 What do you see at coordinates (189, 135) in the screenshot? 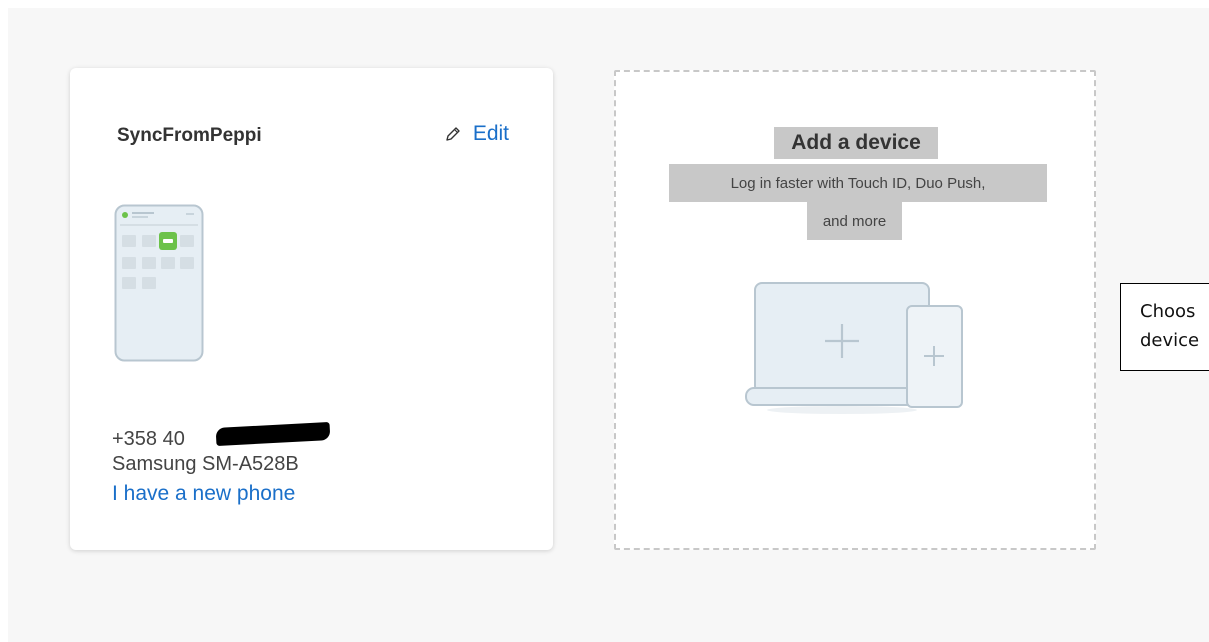
I see `device-name: SyncFromPeppi` at bounding box center [189, 135].